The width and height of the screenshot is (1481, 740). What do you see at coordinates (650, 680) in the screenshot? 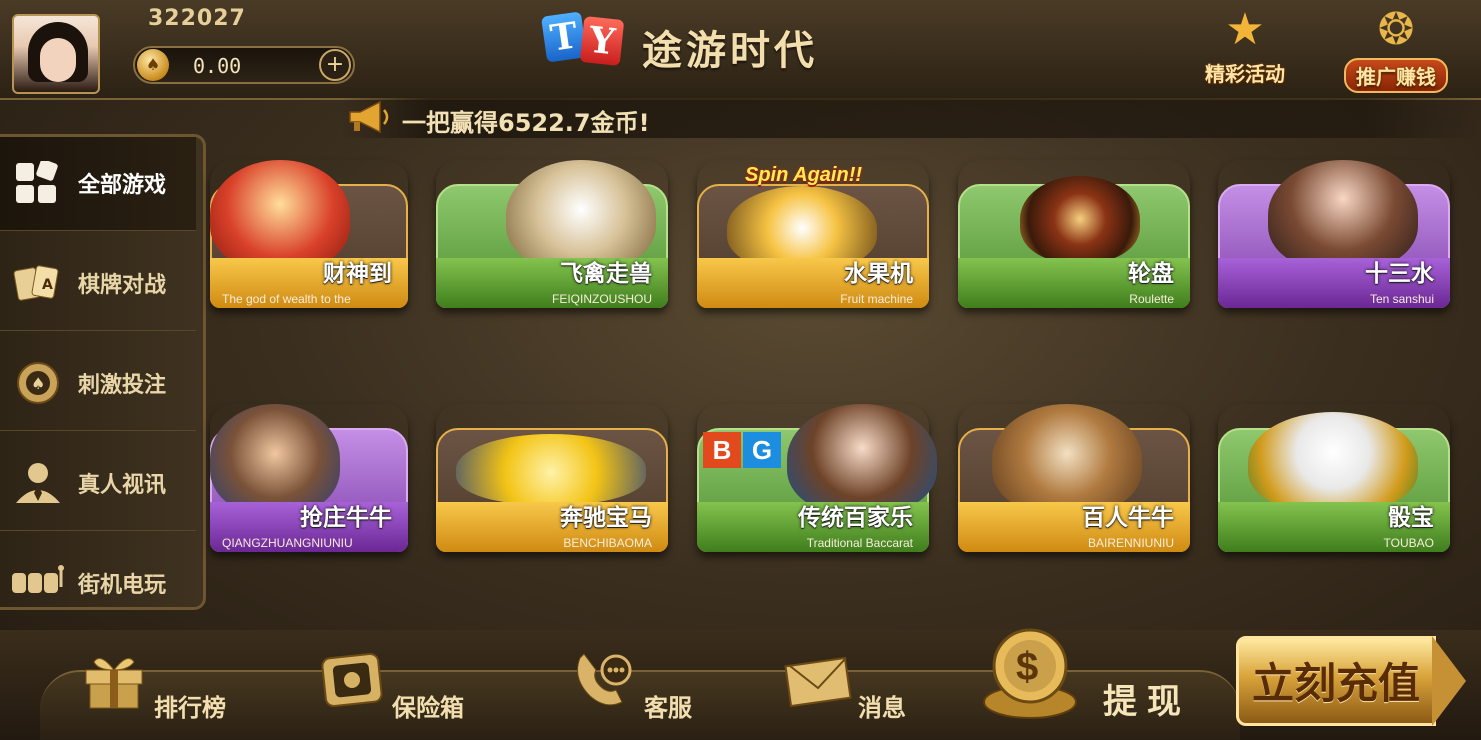
I see `customer-service-button: 客服` at bounding box center [650, 680].